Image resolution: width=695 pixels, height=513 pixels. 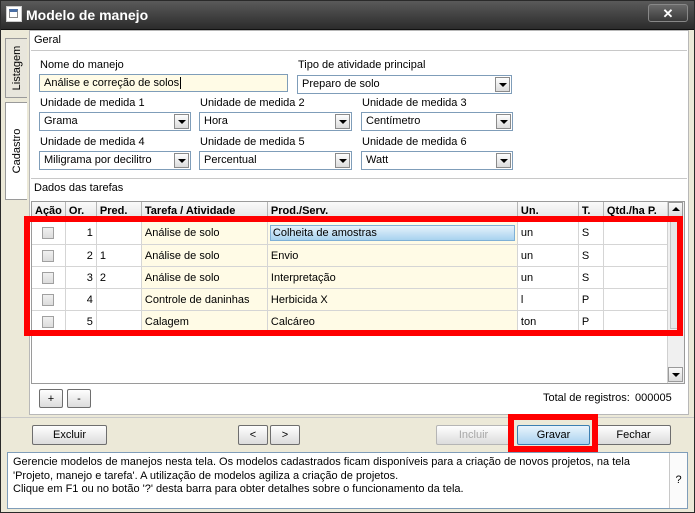 What do you see at coordinates (633, 435) in the screenshot?
I see `fechar-button: Fechar` at bounding box center [633, 435].